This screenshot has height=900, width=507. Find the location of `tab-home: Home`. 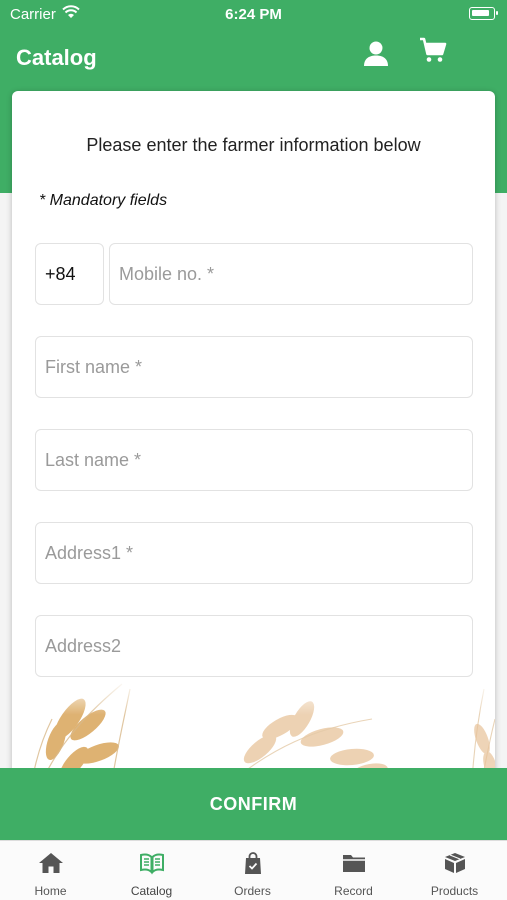

tab-home: Home is located at coordinates (50, 870).